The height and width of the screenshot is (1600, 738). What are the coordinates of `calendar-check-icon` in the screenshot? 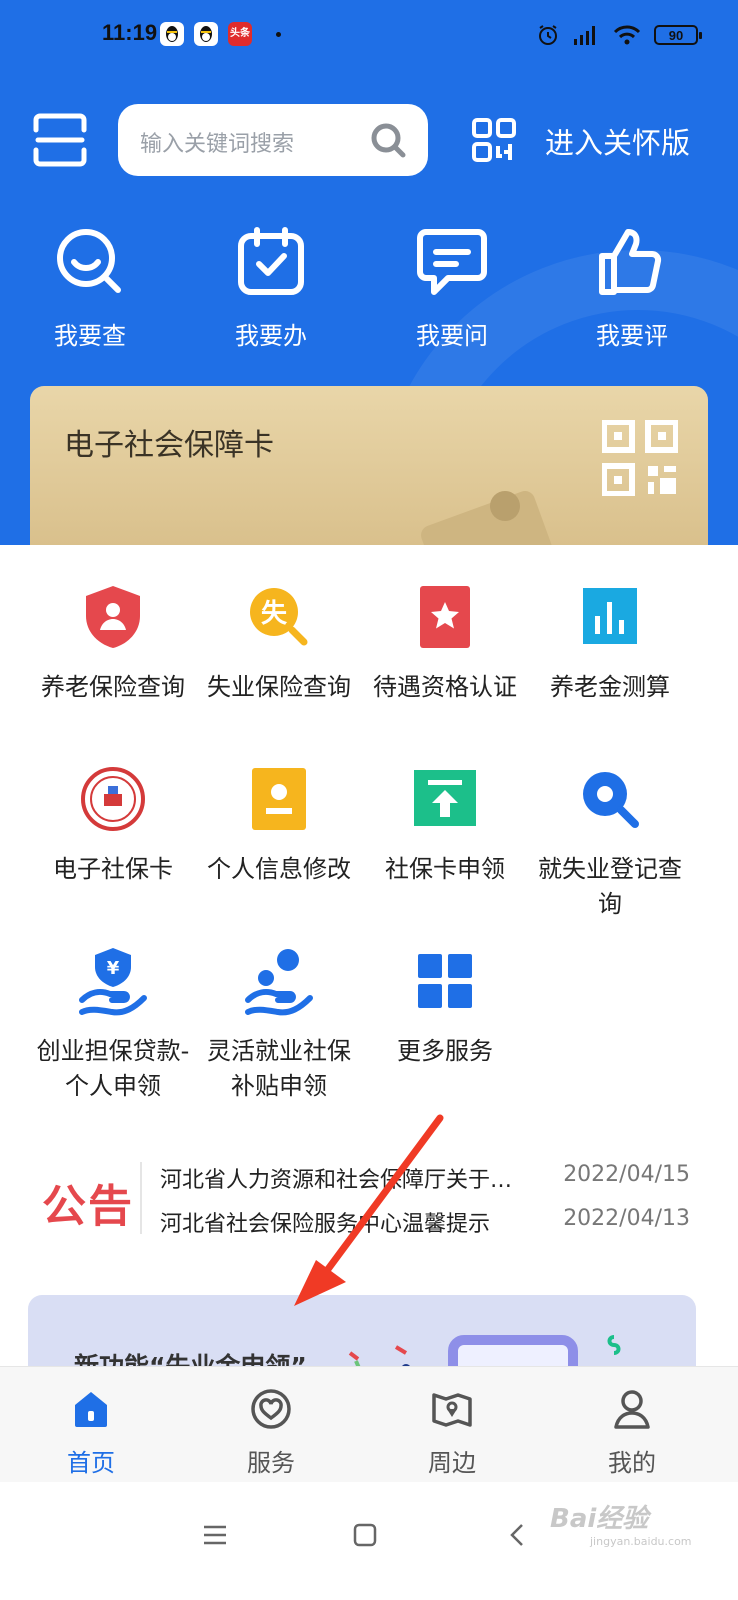 It's located at (271, 261).